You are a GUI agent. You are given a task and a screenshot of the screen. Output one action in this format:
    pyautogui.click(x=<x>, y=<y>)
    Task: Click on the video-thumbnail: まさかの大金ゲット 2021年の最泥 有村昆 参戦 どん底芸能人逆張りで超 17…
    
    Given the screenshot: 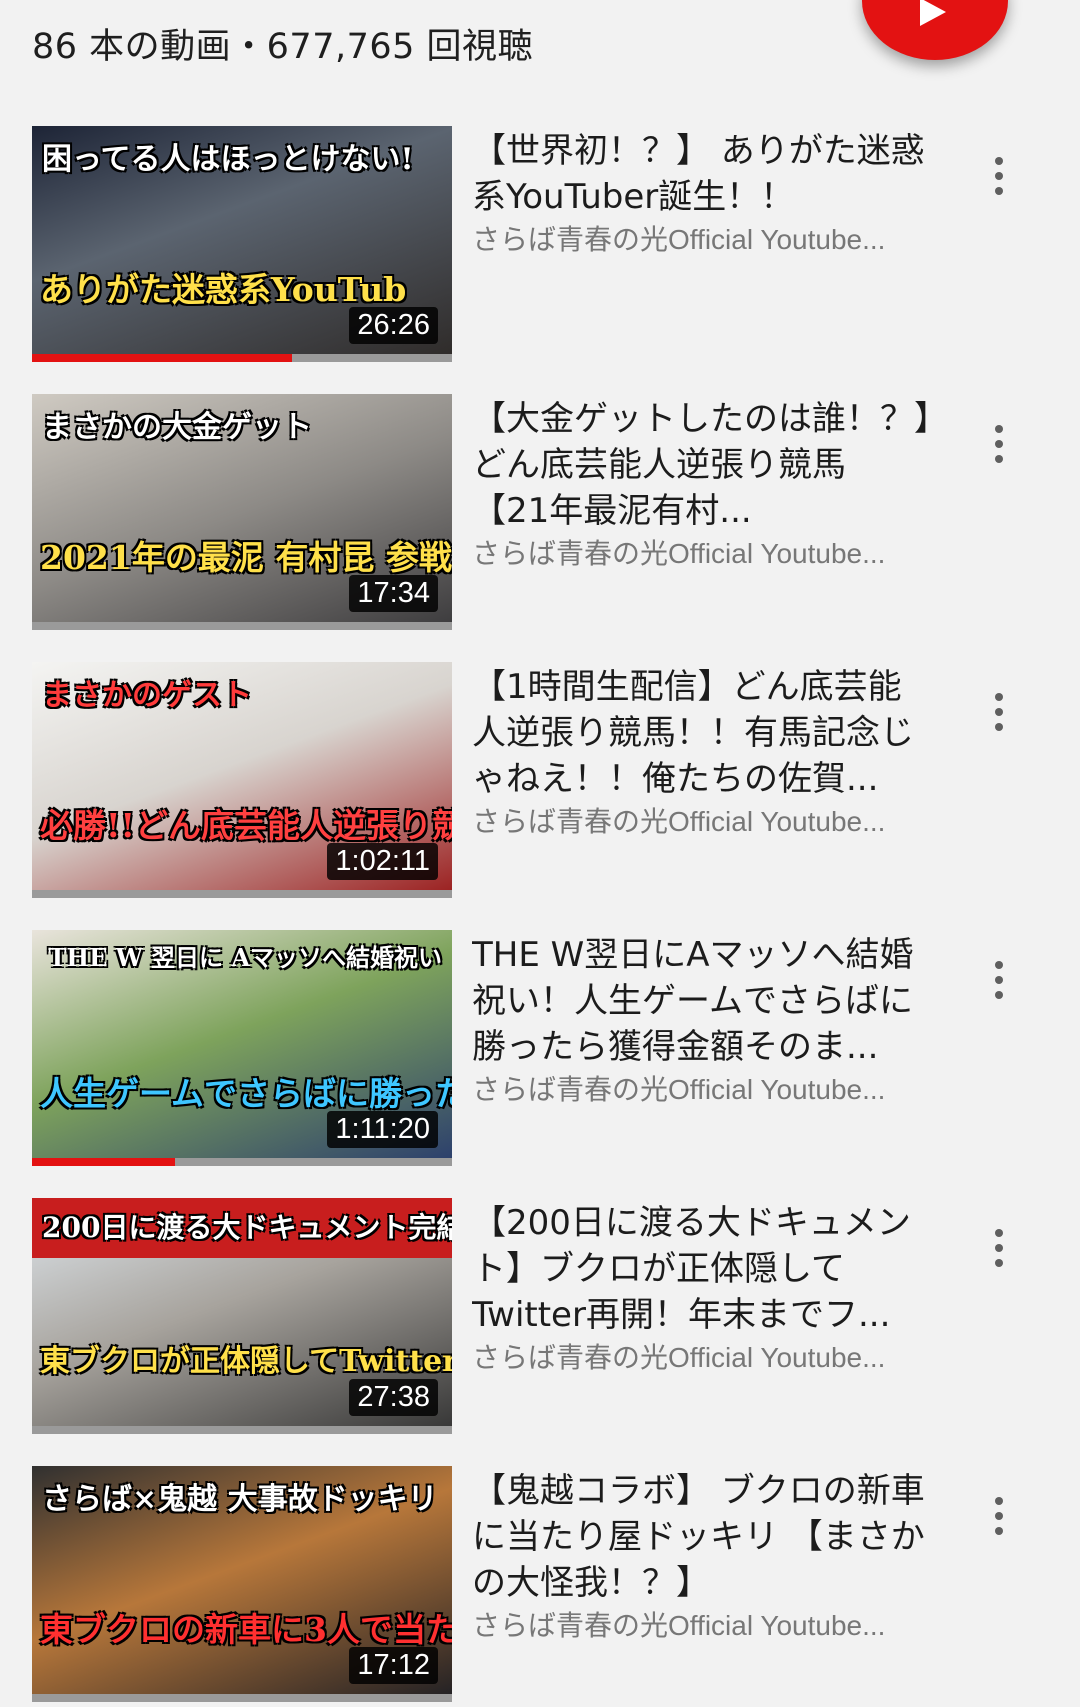 What is the action you would take?
    pyautogui.click(x=242, y=512)
    